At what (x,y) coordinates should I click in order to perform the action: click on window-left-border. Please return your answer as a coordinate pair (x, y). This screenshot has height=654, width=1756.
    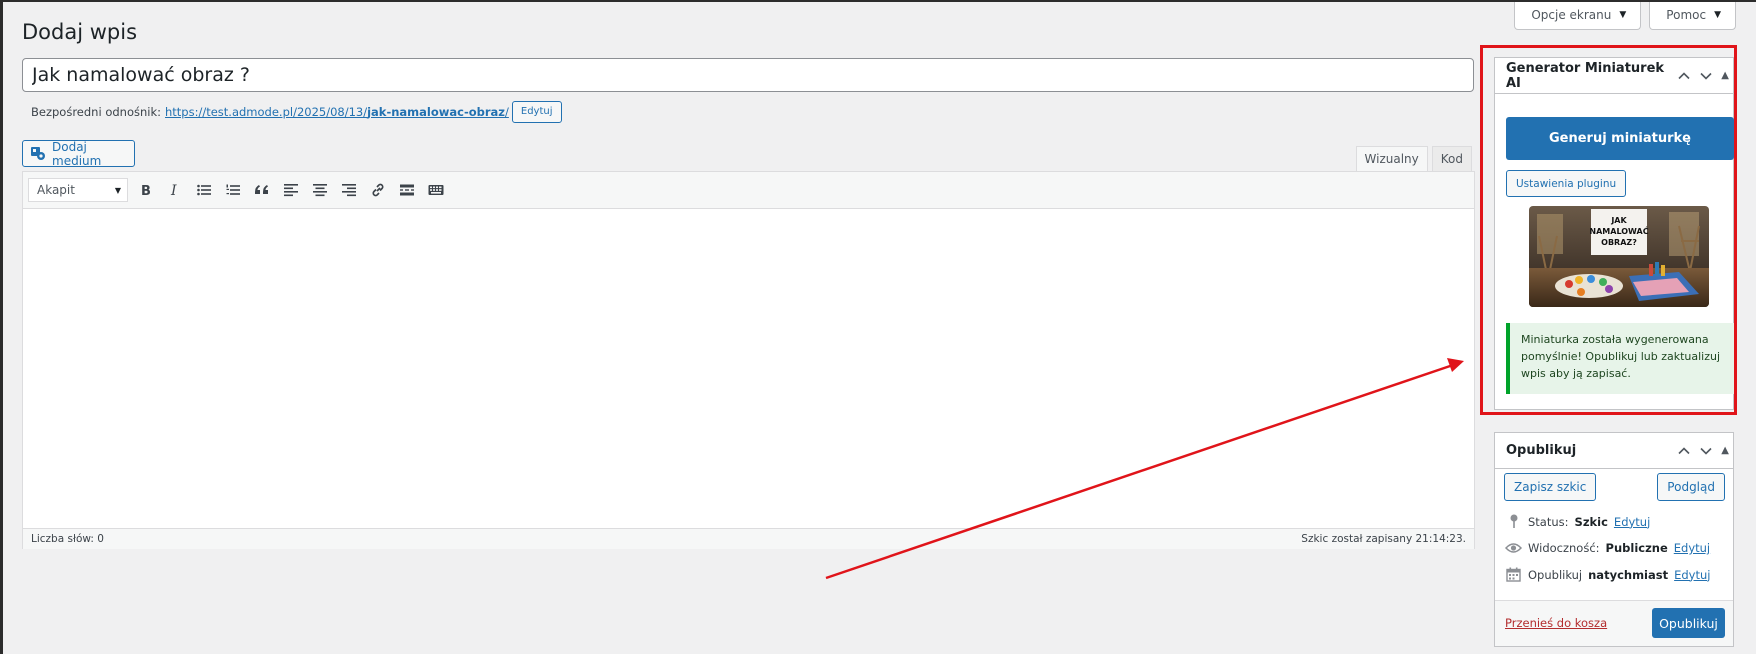
    Looking at the image, I should click on (1, 327).